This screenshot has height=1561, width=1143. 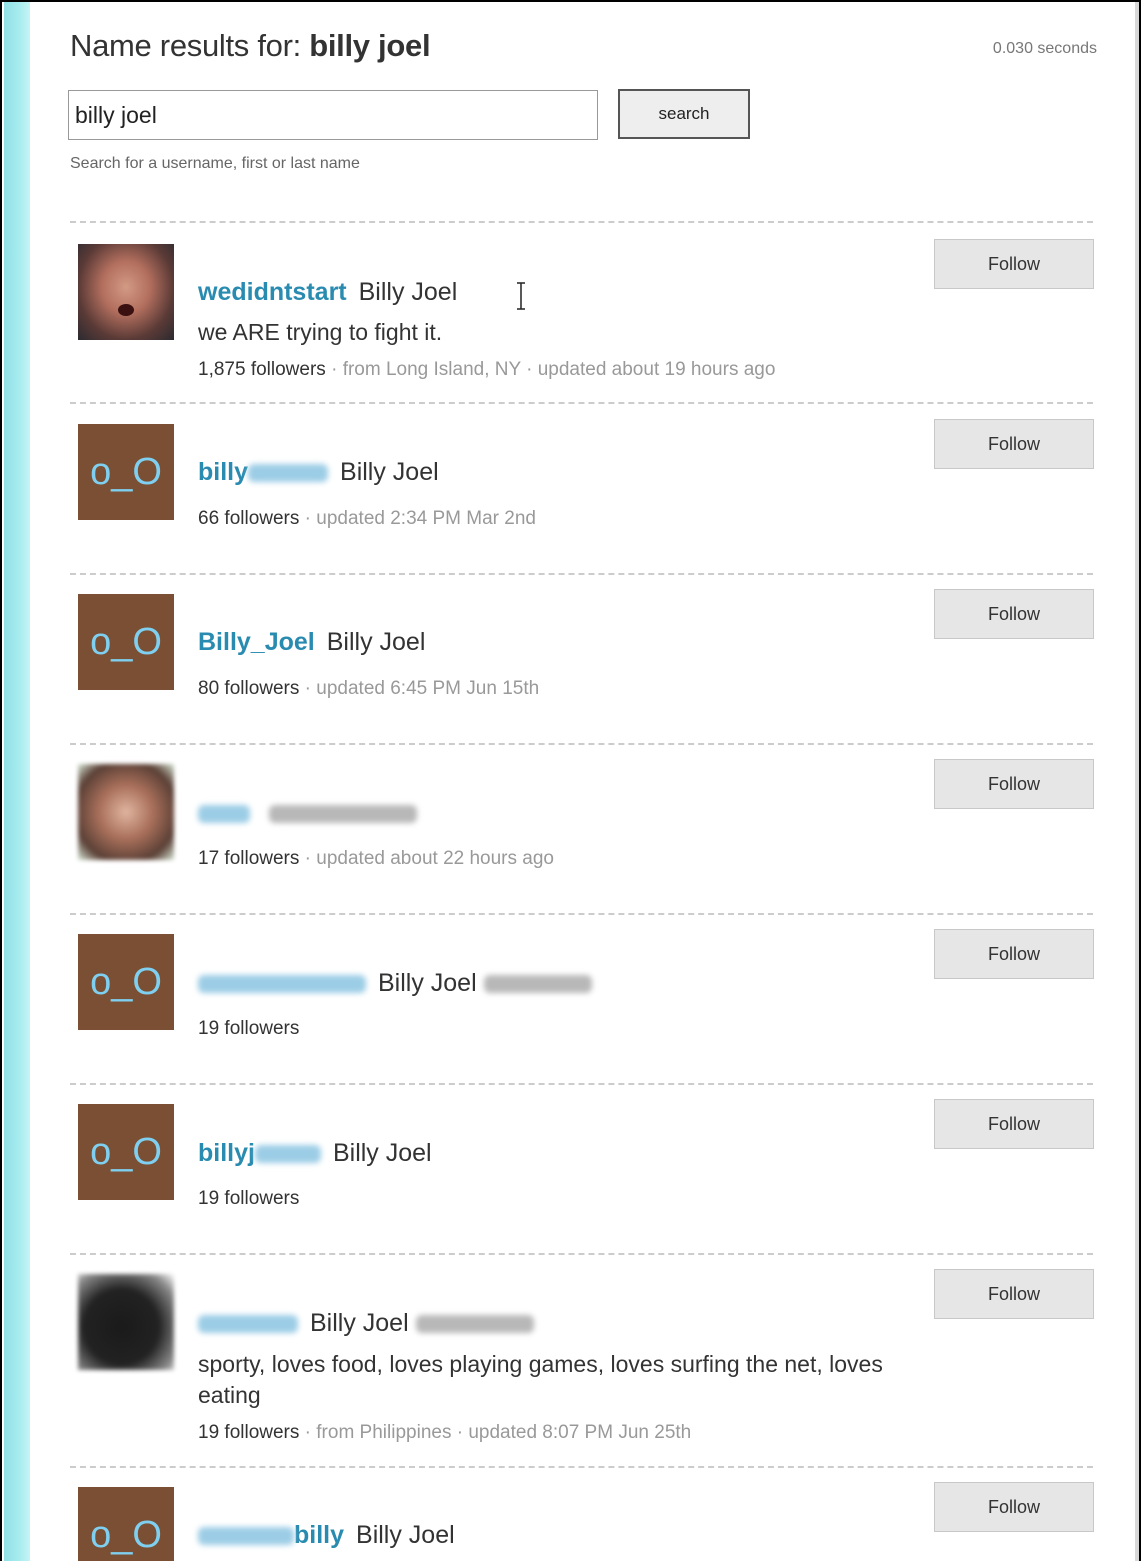 I want to click on result-name-line: wedidntstart Billy Joel, so click(x=327, y=292).